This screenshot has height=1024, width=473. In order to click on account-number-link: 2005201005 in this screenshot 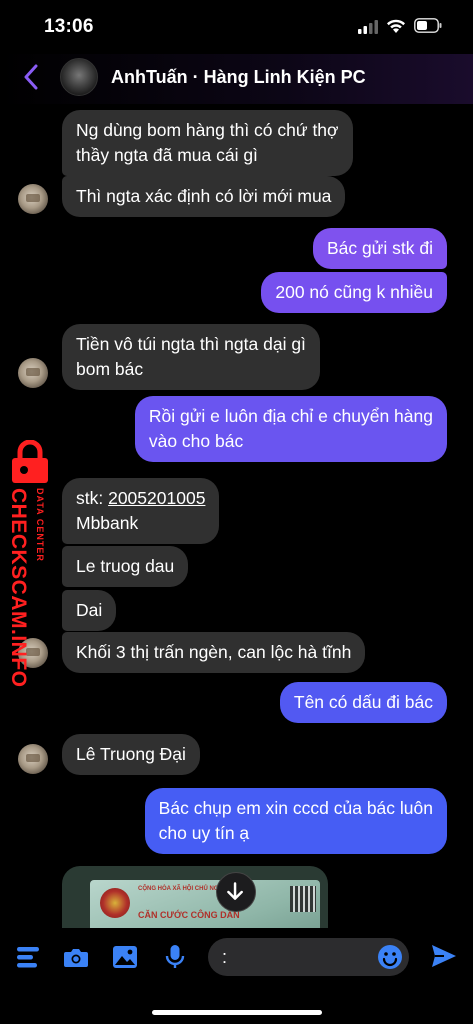, I will do `click(156, 498)`.